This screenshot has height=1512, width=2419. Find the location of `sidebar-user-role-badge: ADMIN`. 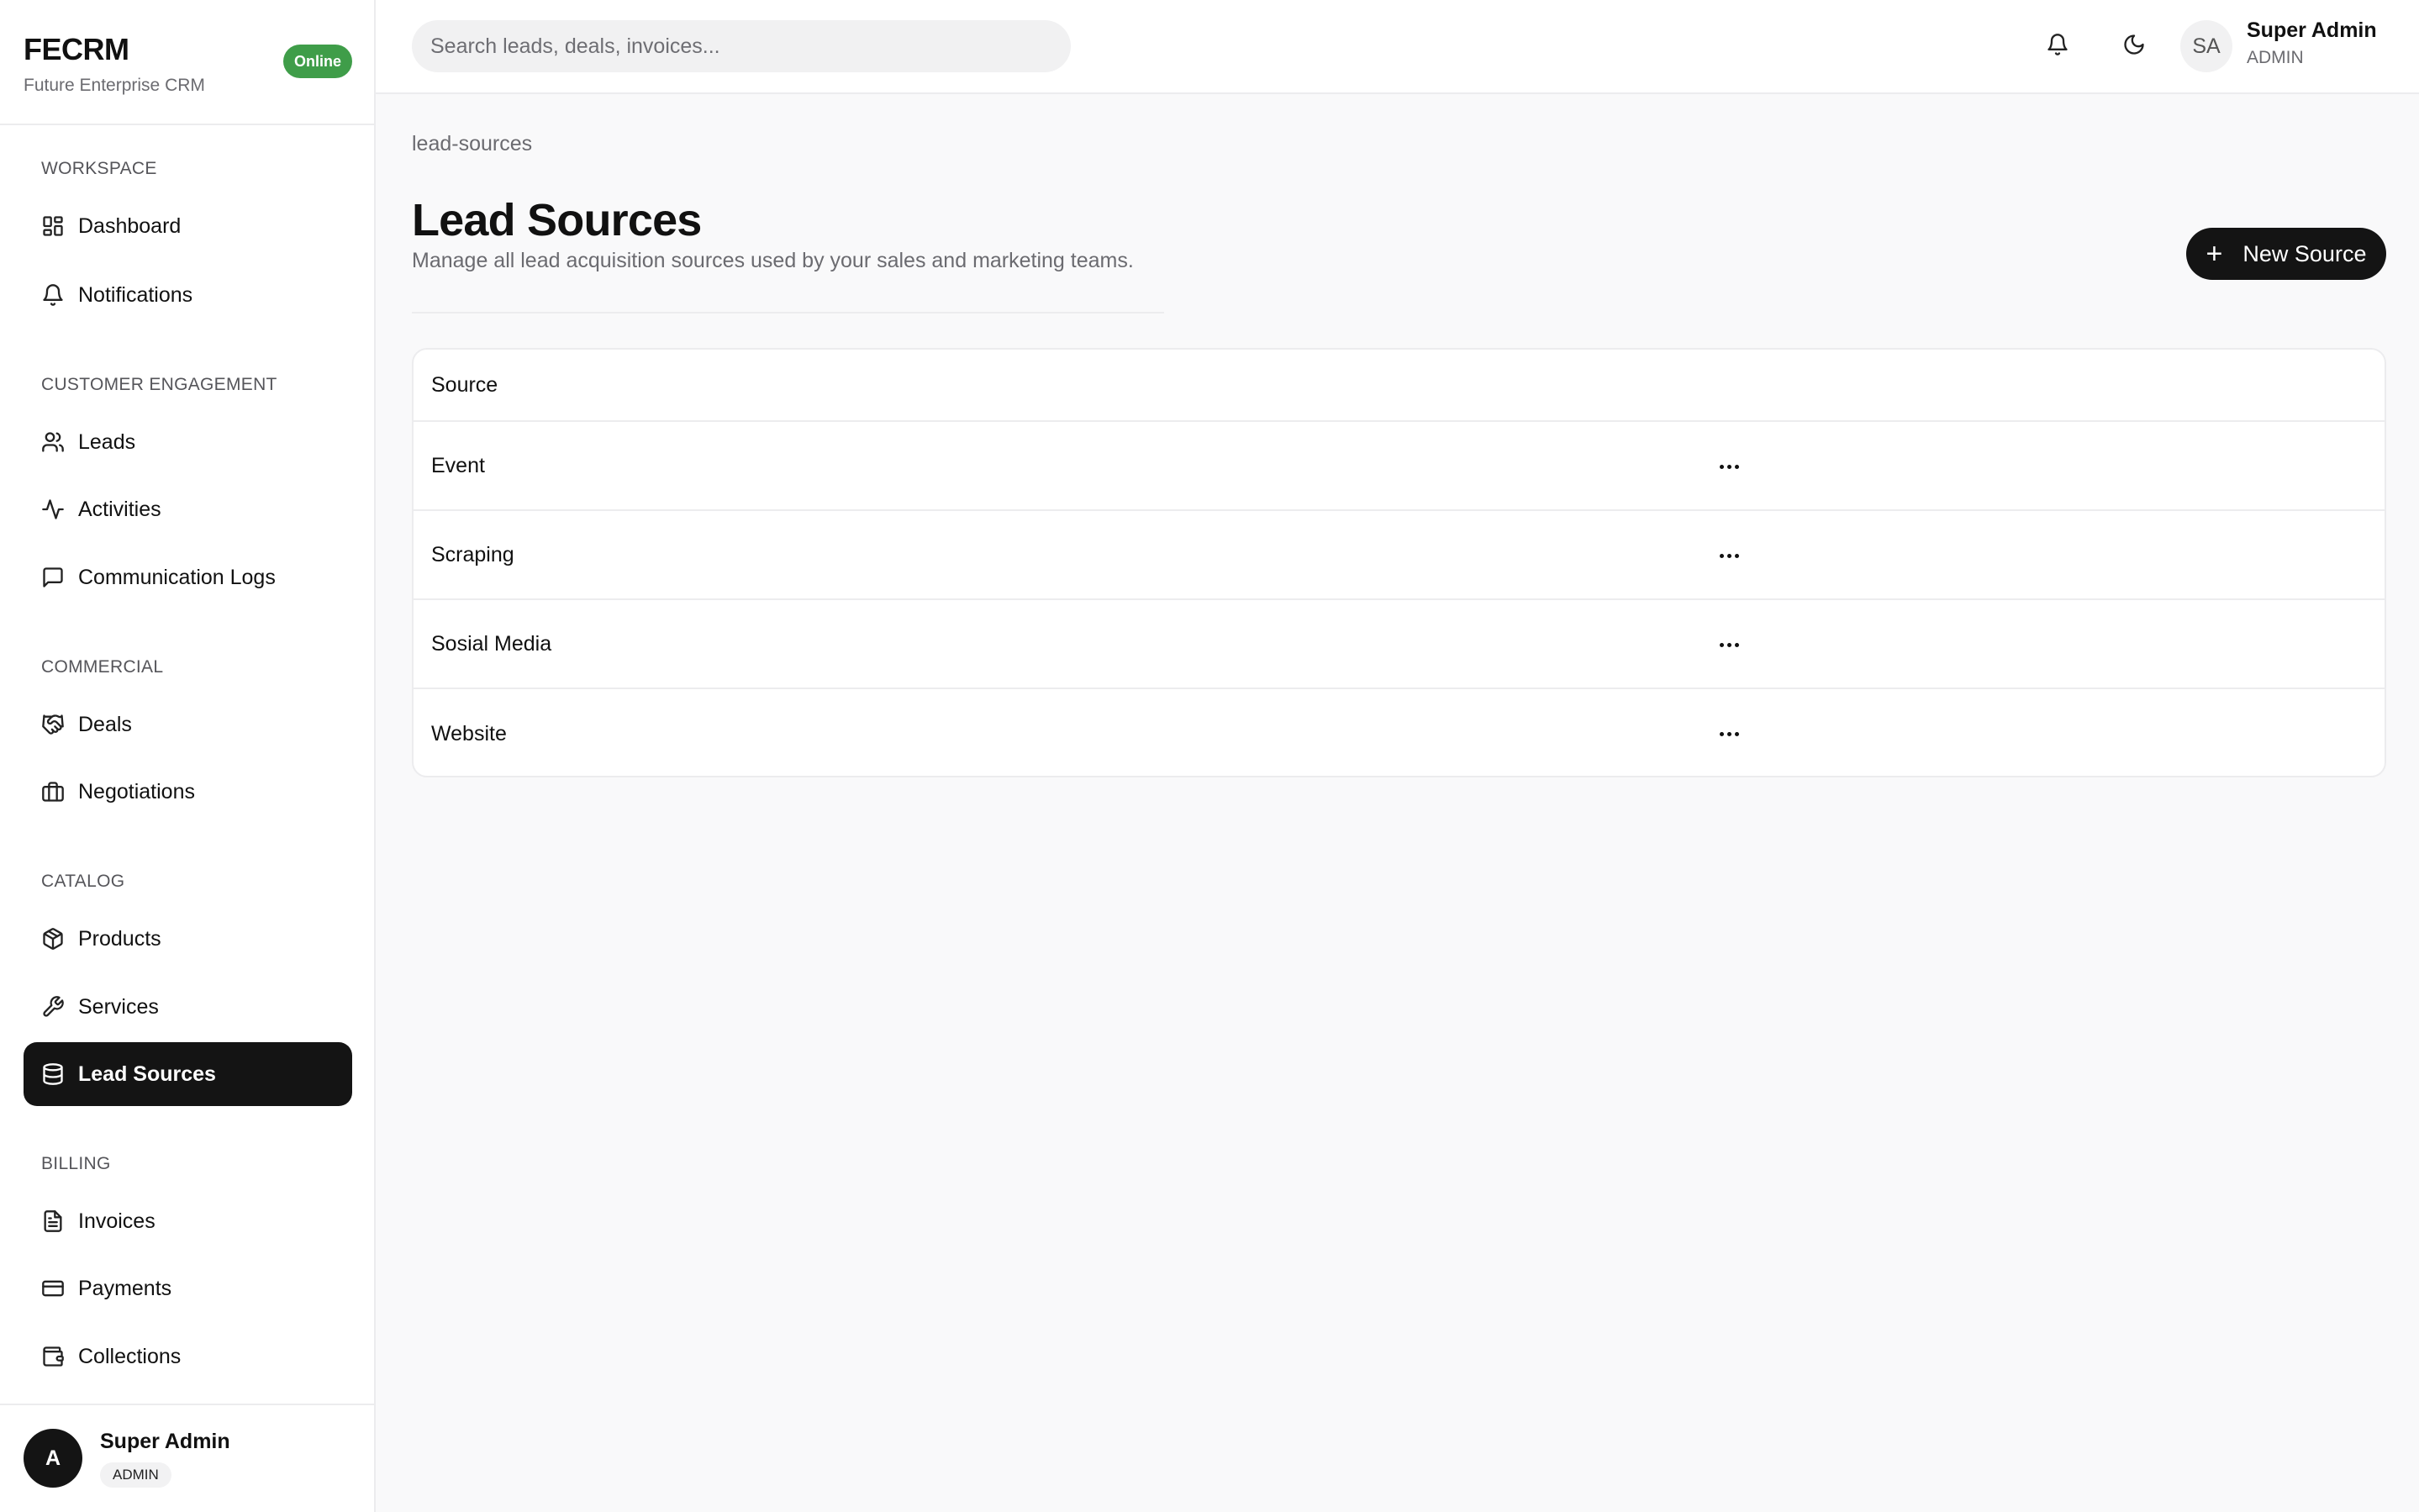

sidebar-user-role-badge: ADMIN is located at coordinates (135, 1475).